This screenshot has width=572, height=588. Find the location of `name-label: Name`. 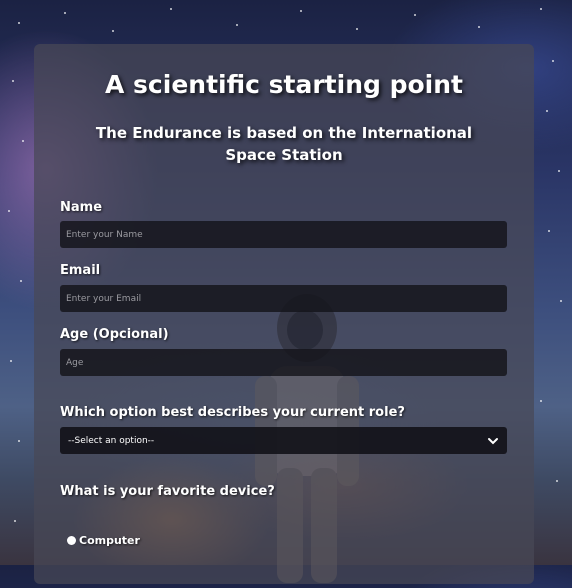

name-label: Name is located at coordinates (81, 207).